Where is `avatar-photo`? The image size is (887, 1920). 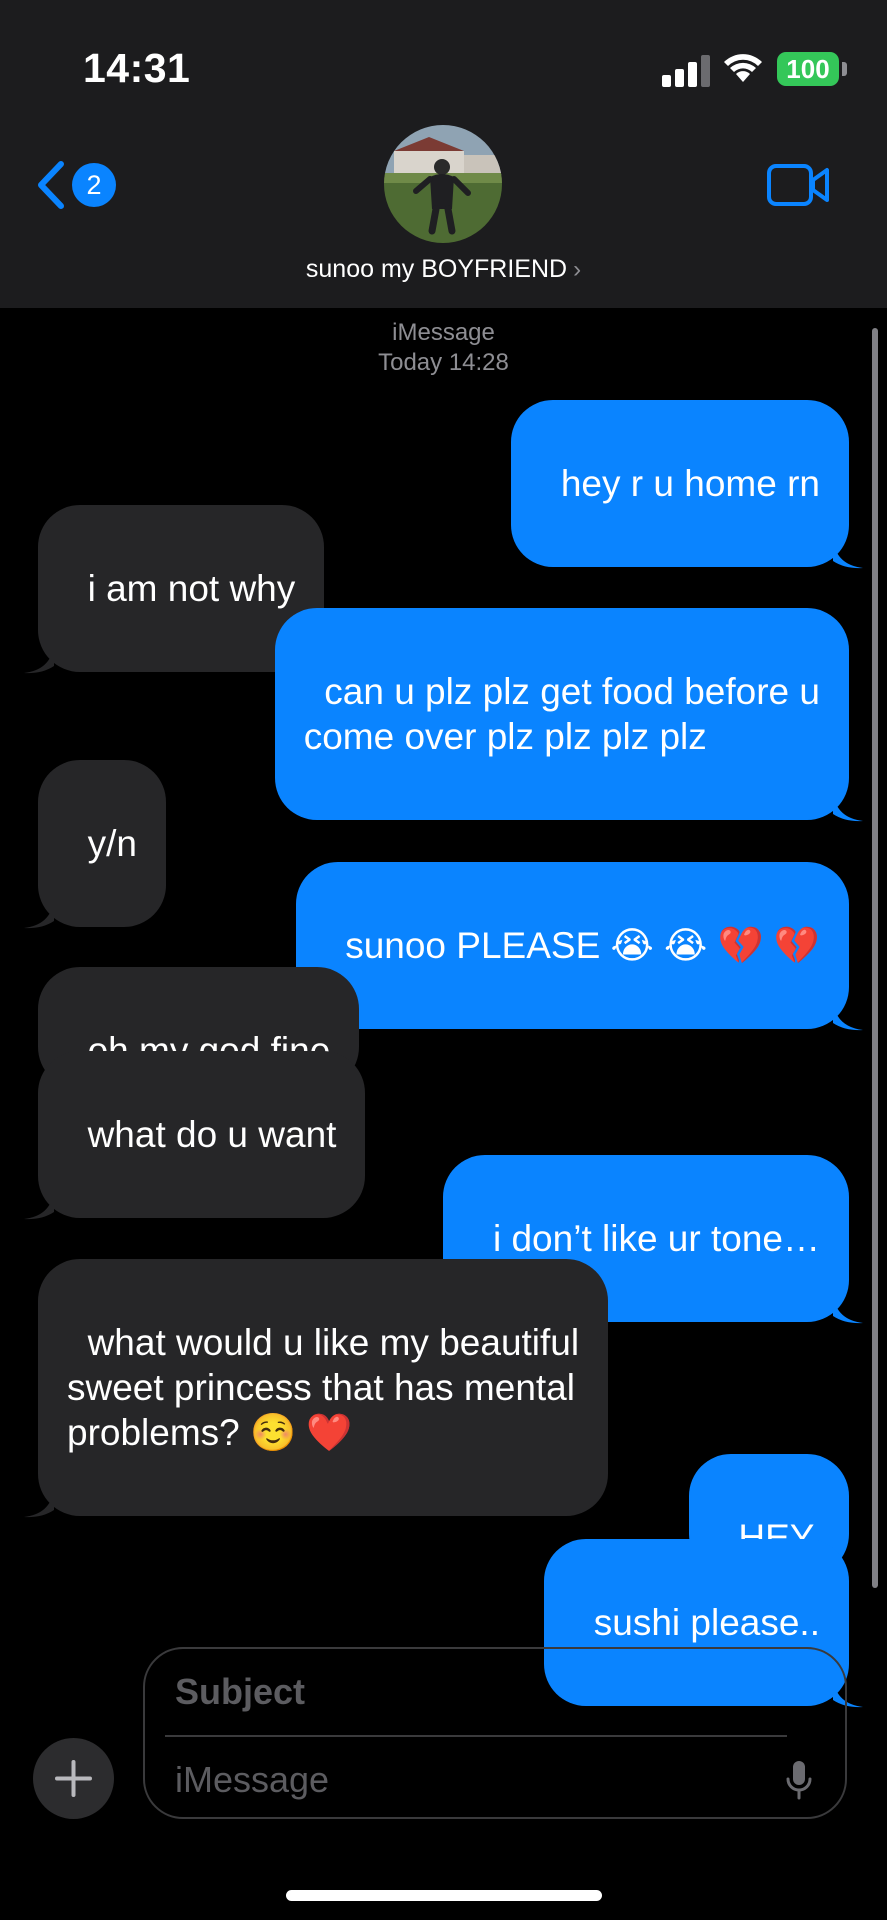 avatar-photo is located at coordinates (443, 184).